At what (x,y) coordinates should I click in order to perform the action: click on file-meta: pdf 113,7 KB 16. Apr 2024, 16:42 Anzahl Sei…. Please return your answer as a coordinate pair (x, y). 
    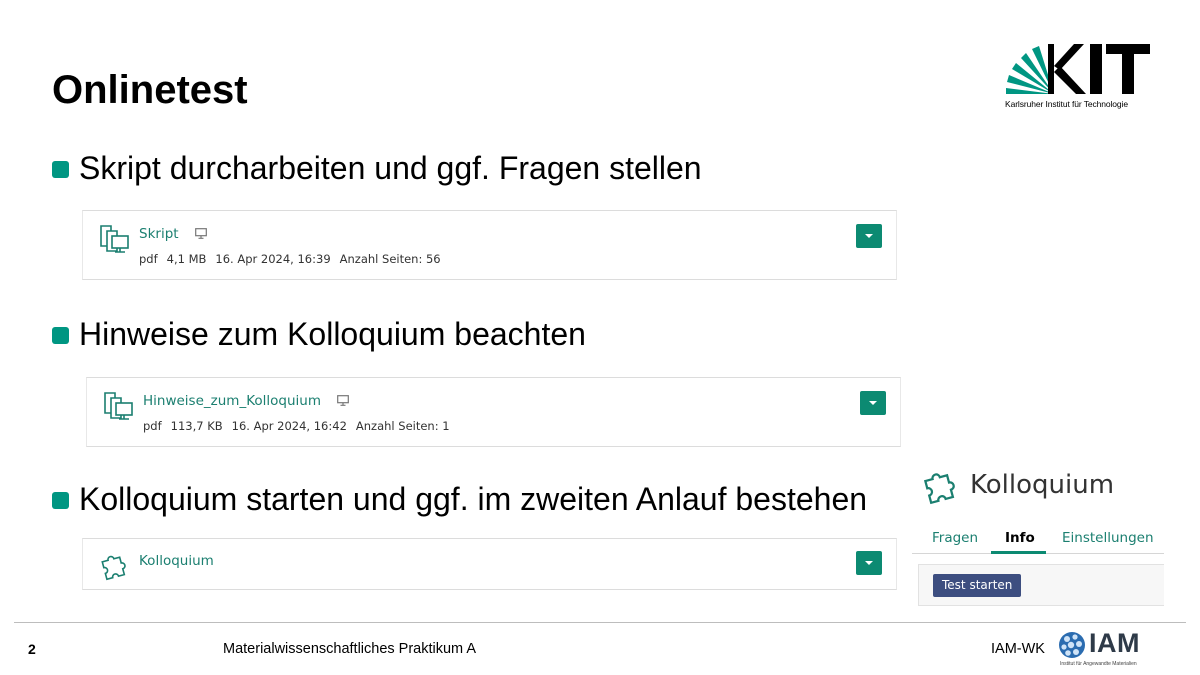
    Looking at the image, I should click on (301, 426).